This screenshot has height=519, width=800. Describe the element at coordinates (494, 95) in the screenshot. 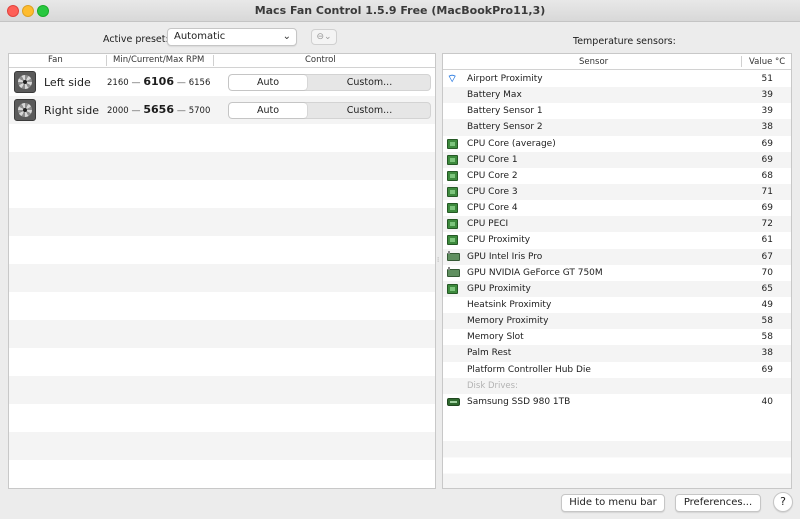

I see `sensor-name: Battery Max` at that location.